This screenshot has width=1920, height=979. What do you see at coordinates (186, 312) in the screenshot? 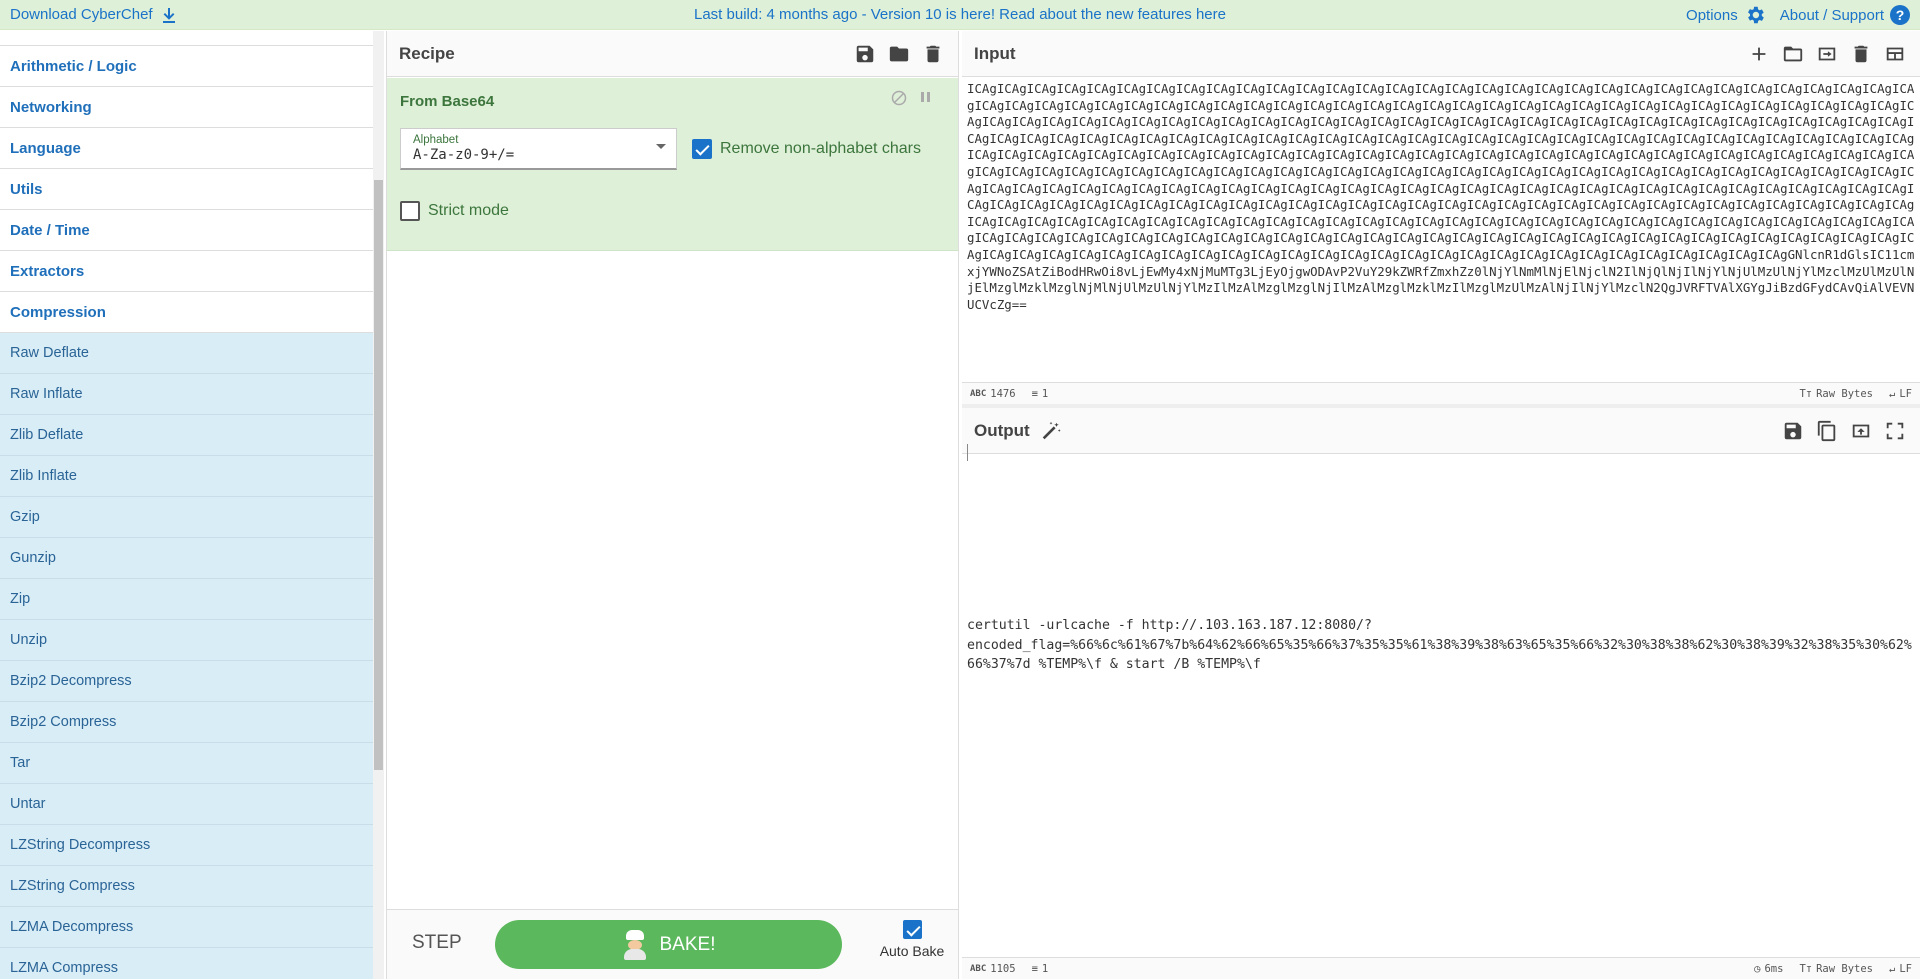
I see `category-compression: Compression` at bounding box center [186, 312].